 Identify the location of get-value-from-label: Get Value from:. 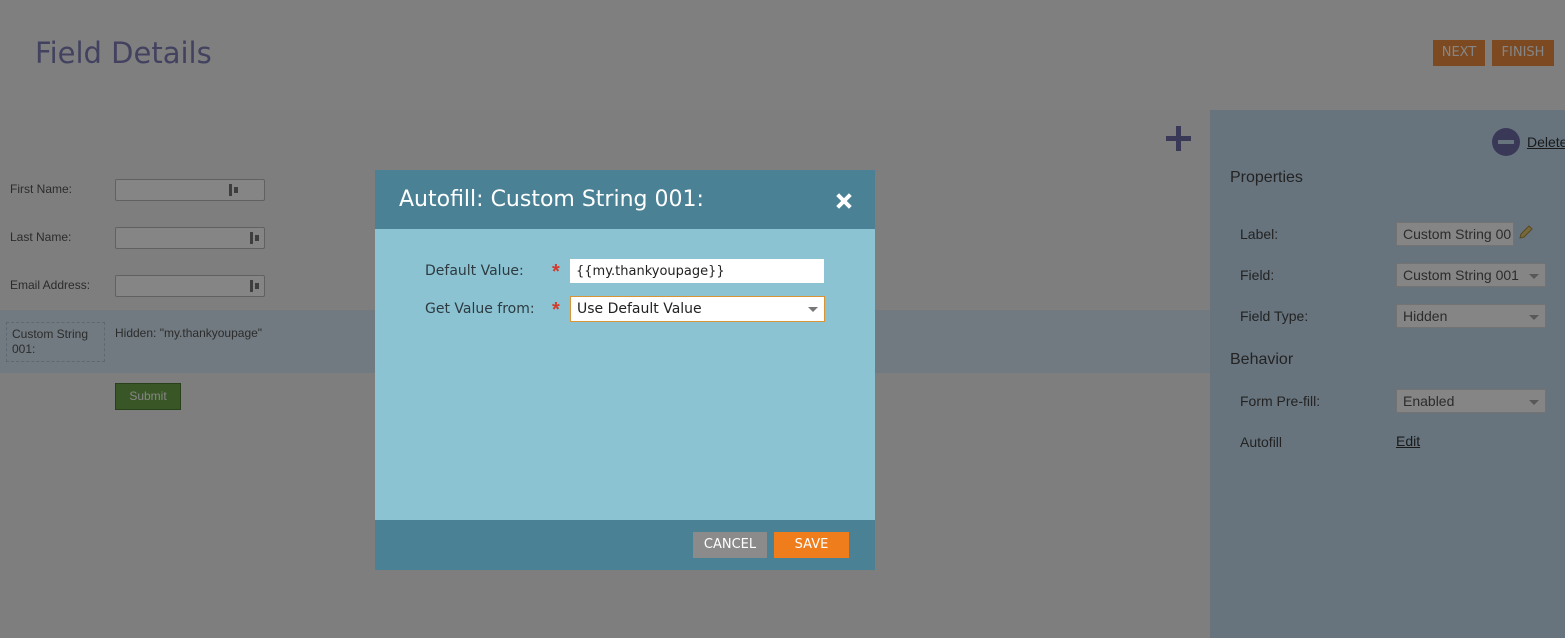
(480, 309).